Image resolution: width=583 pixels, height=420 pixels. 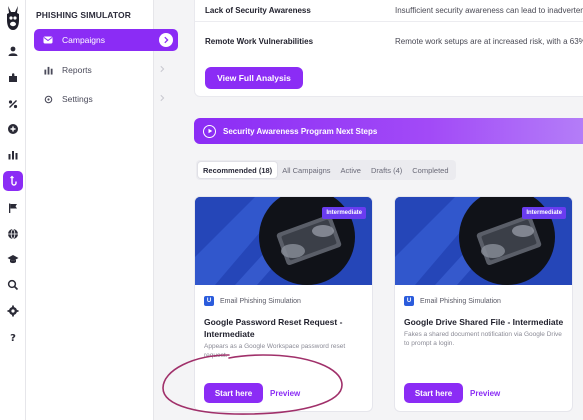 What do you see at coordinates (48, 40) in the screenshot?
I see `mail-icon` at bounding box center [48, 40].